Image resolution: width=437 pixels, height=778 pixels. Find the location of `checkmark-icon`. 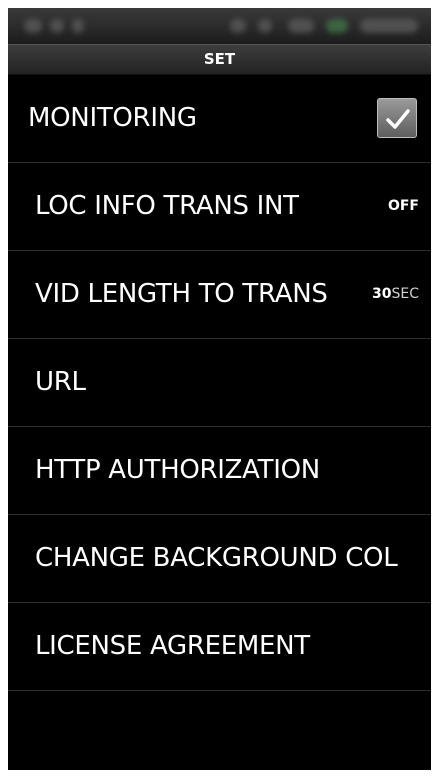

checkmark-icon is located at coordinates (398, 119).